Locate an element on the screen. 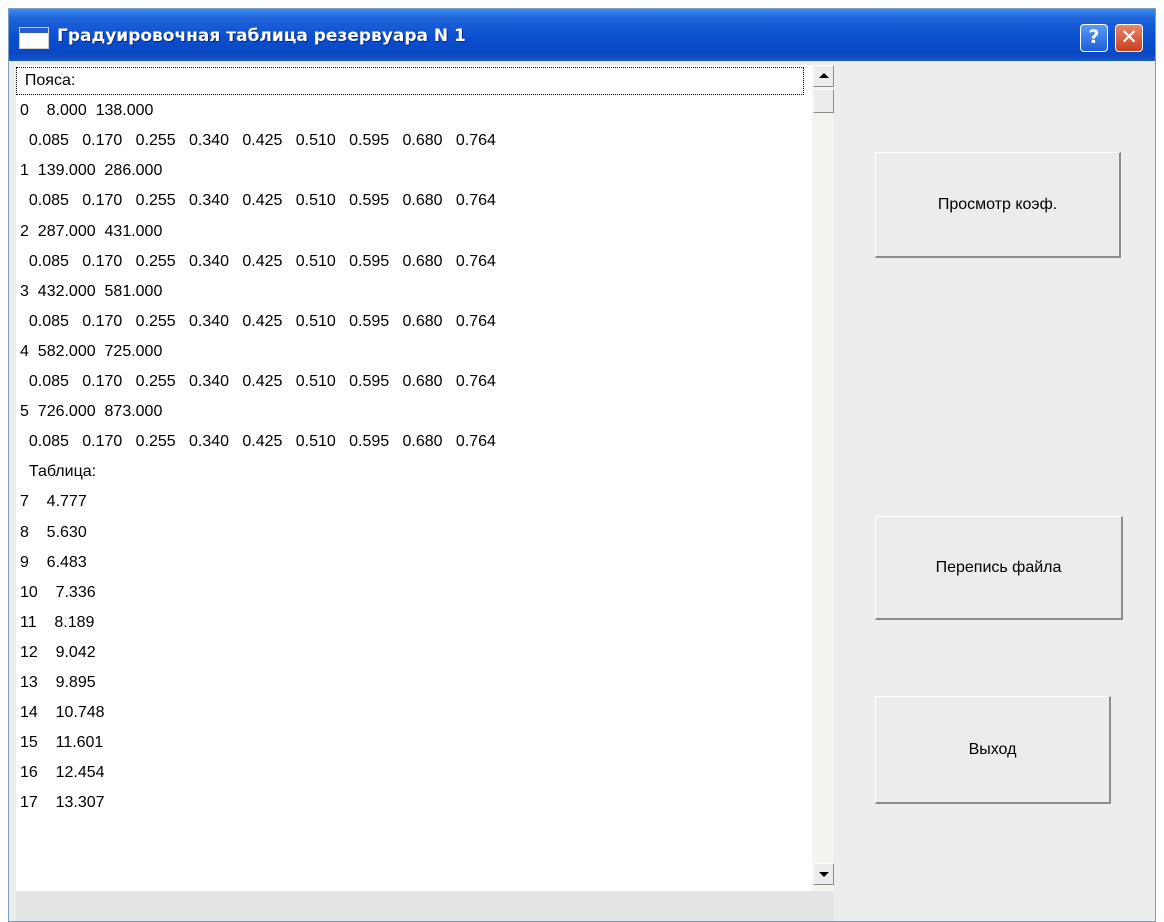 The width and height of the screenshot is (1164, 922). list-item: 2 287.000 431.000 is located at coordinates (91, 232).